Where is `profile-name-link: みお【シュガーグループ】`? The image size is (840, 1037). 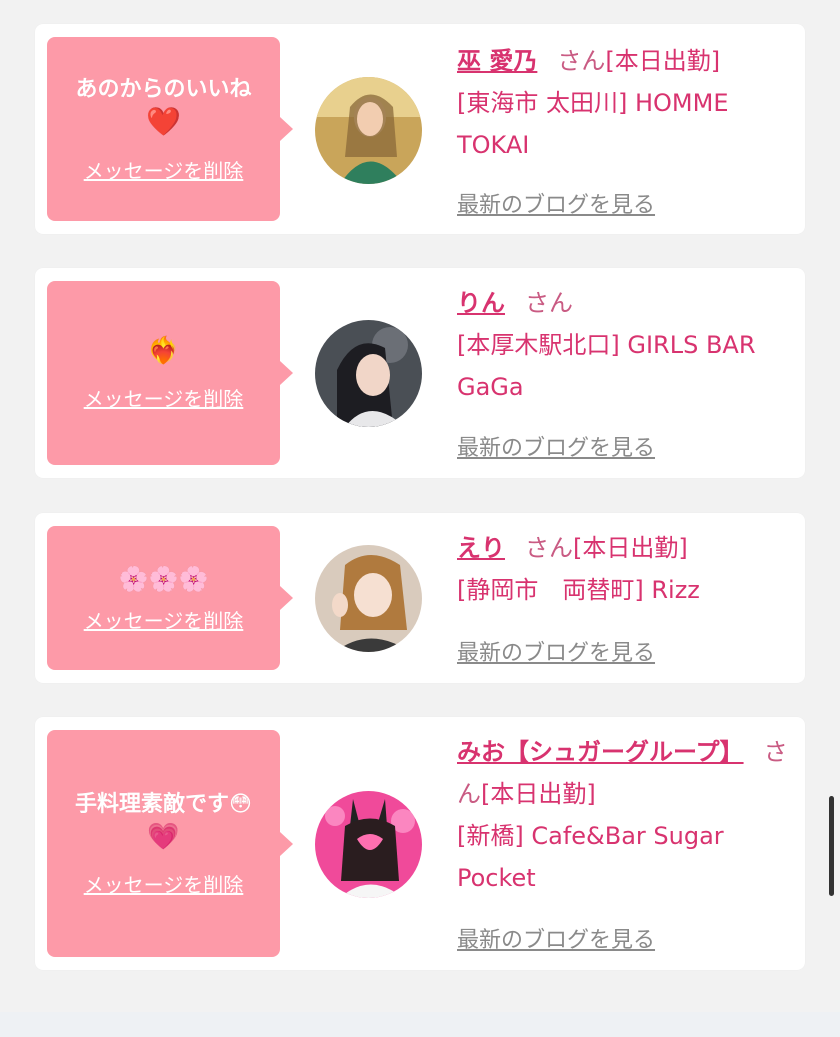 profile-name-link: みお【シュガーグループ】 is located at coordinates (600, 752).